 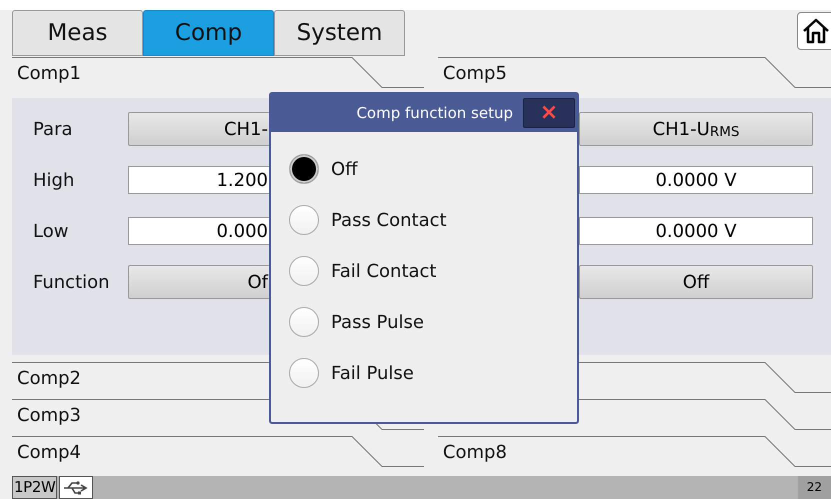 What do you see at coordinates (77, 33) in the screenshot?
I see `tab: Meas` at bounding box center [77, 33].